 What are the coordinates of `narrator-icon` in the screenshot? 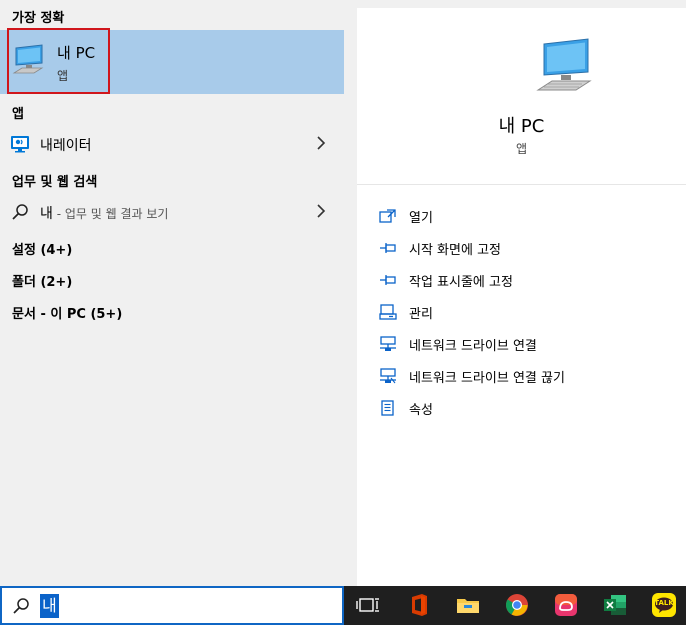 It's located at (20, 144).